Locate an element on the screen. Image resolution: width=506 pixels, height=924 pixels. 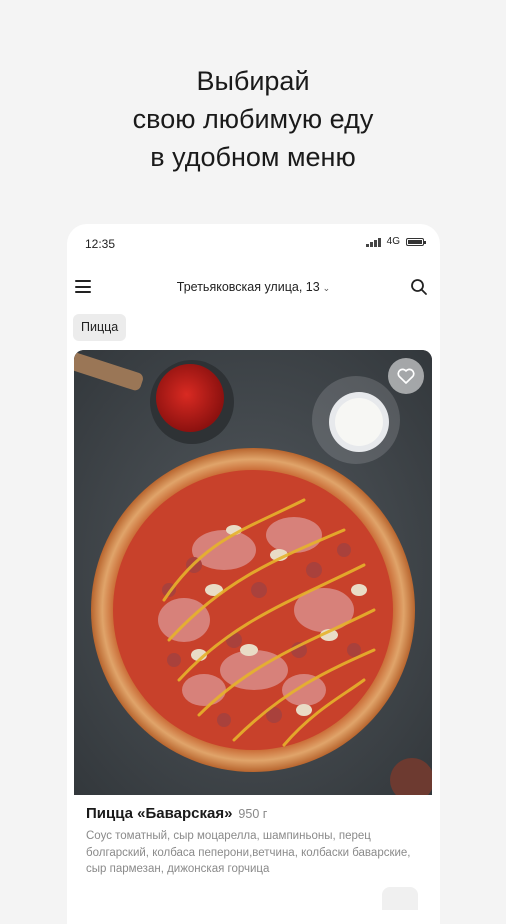
add-to-cart-button is located at coordinates (400, 898).